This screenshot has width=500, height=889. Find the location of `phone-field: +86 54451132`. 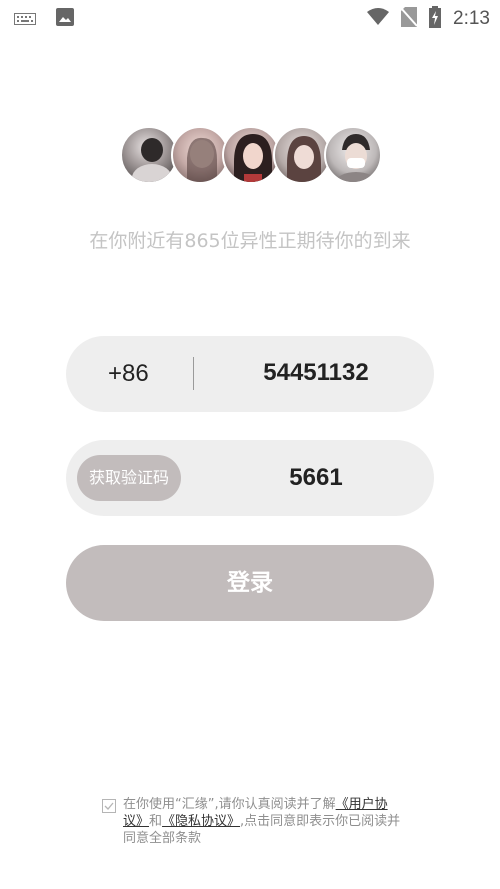

phone-field: +86 54451132 is located at coordinates (250, 374).